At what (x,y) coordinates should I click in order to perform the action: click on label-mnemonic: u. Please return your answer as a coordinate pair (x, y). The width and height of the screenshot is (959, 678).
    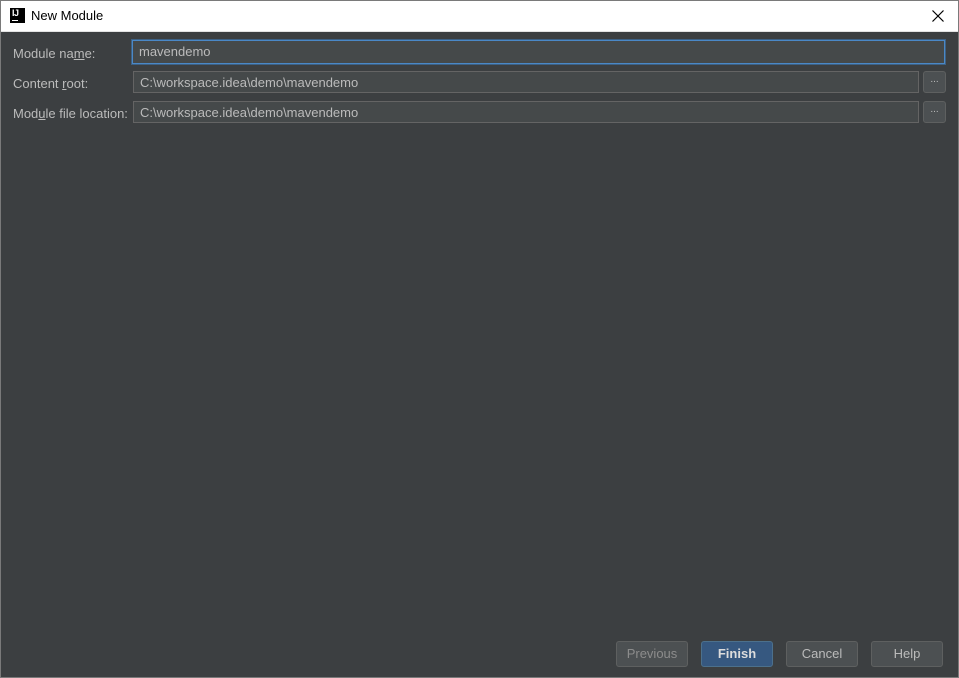
    Looking at the image, I should click on (42, 113).